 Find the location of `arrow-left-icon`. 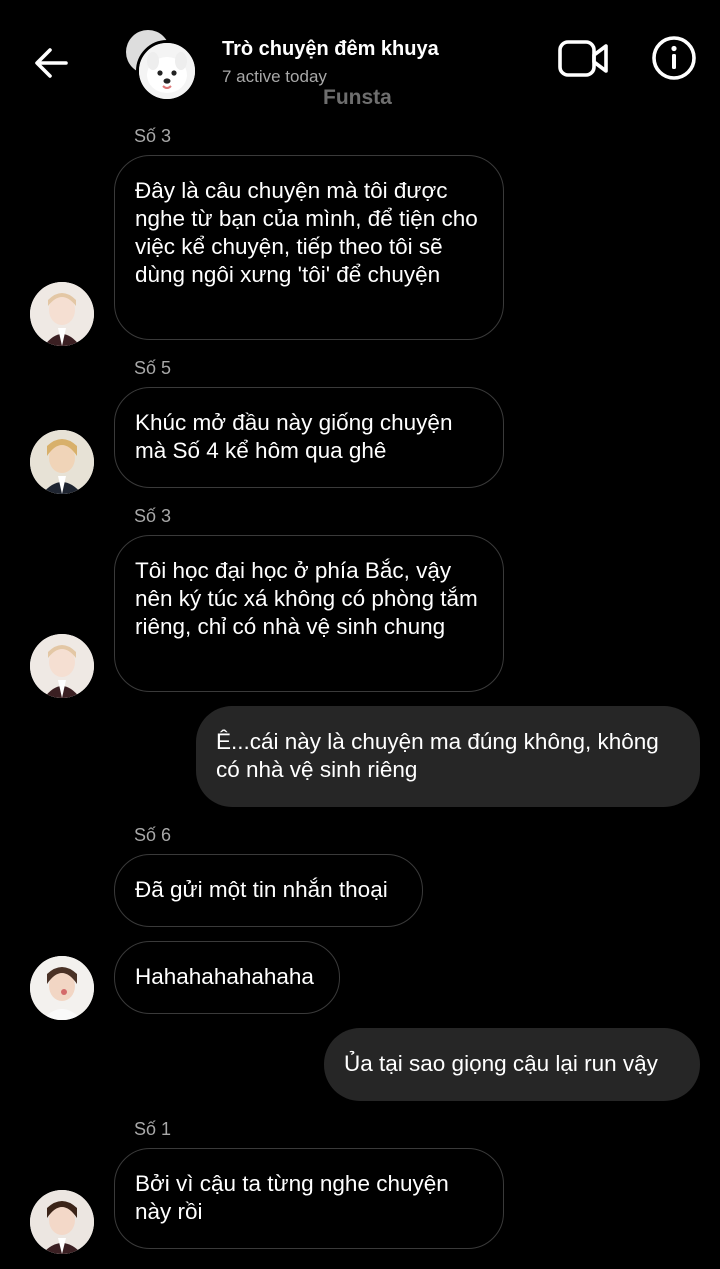

arrow-left-icon is located at coordinates (51, 63).